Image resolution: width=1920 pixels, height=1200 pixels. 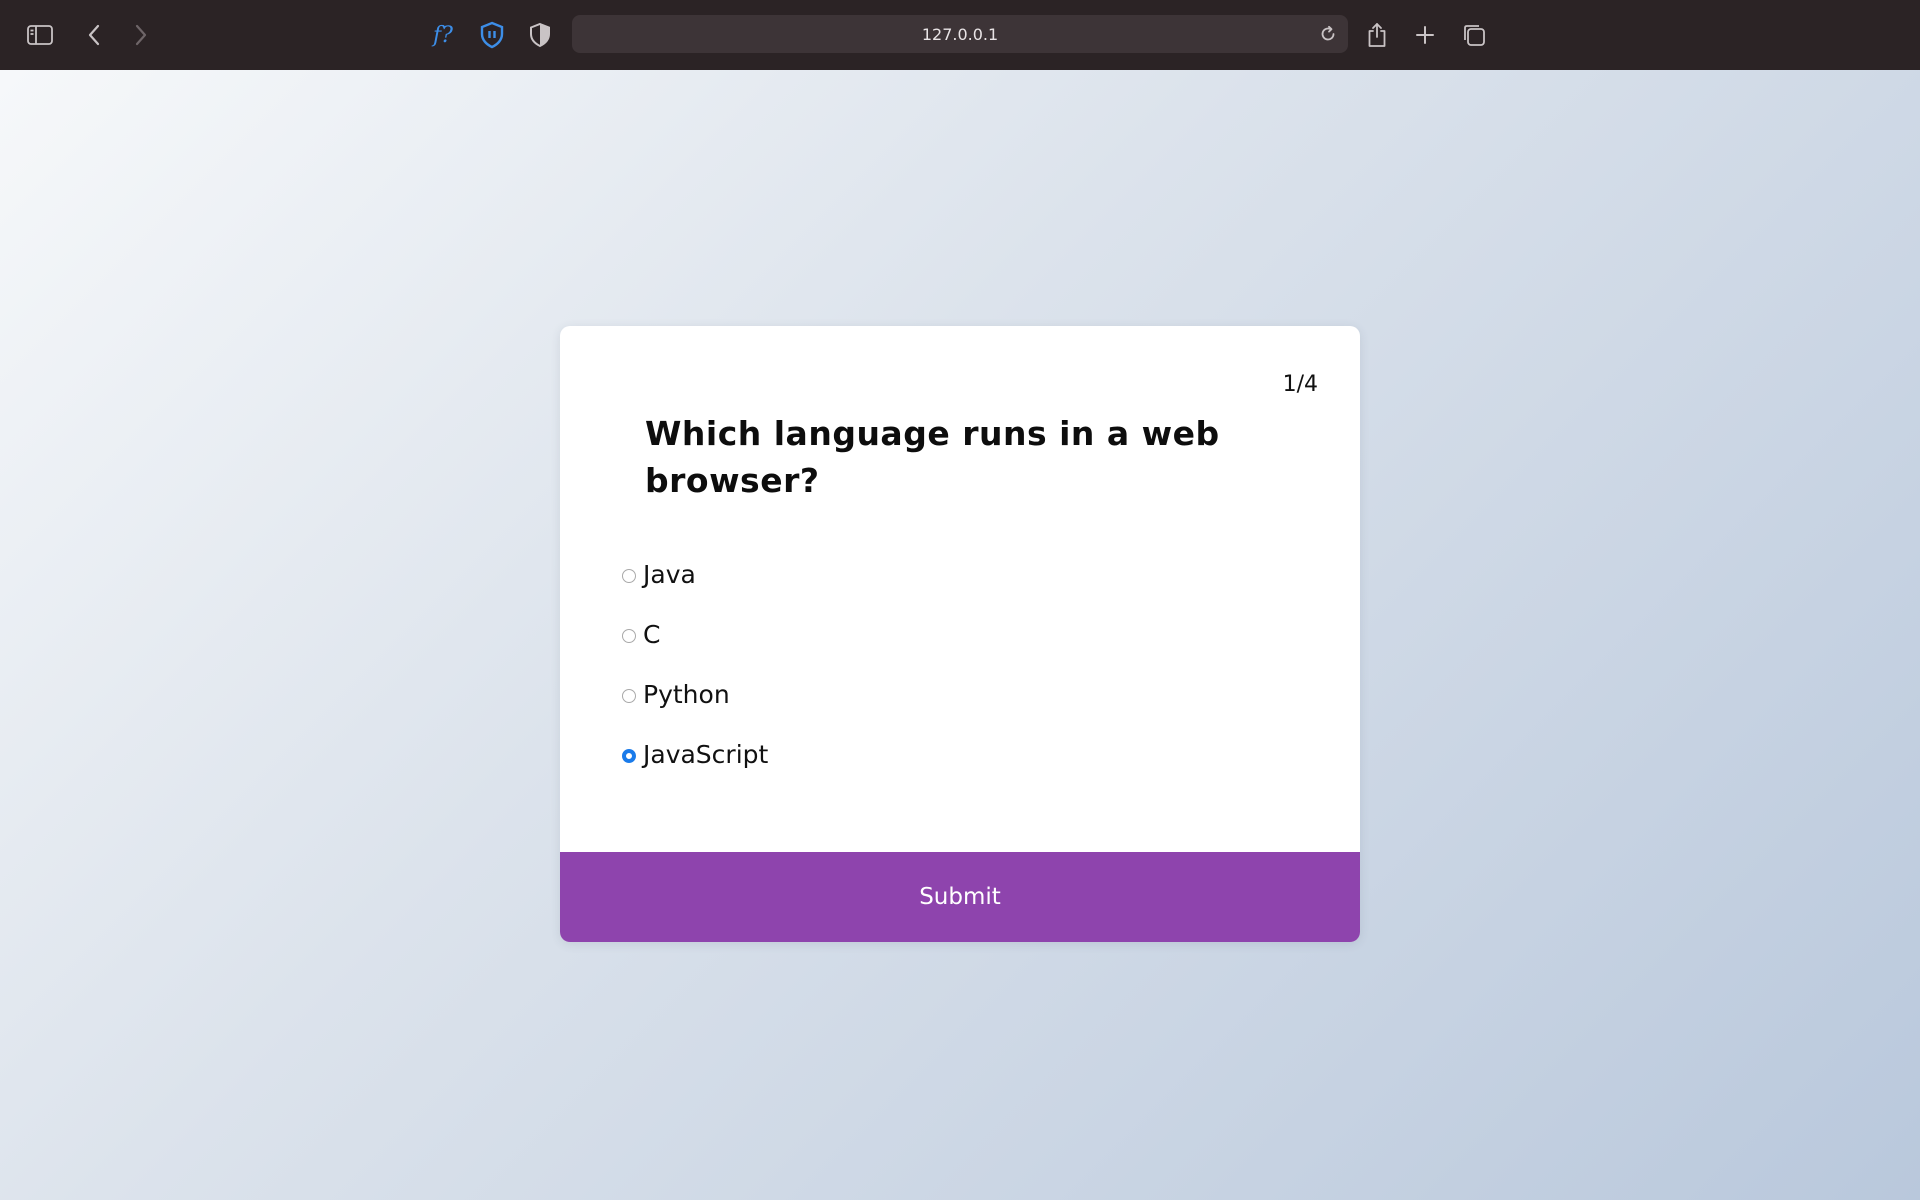 What do you see at coordinates (629, 756) in the screenshot?
I see `radio-button-selected` at bounding box center [629, 756].